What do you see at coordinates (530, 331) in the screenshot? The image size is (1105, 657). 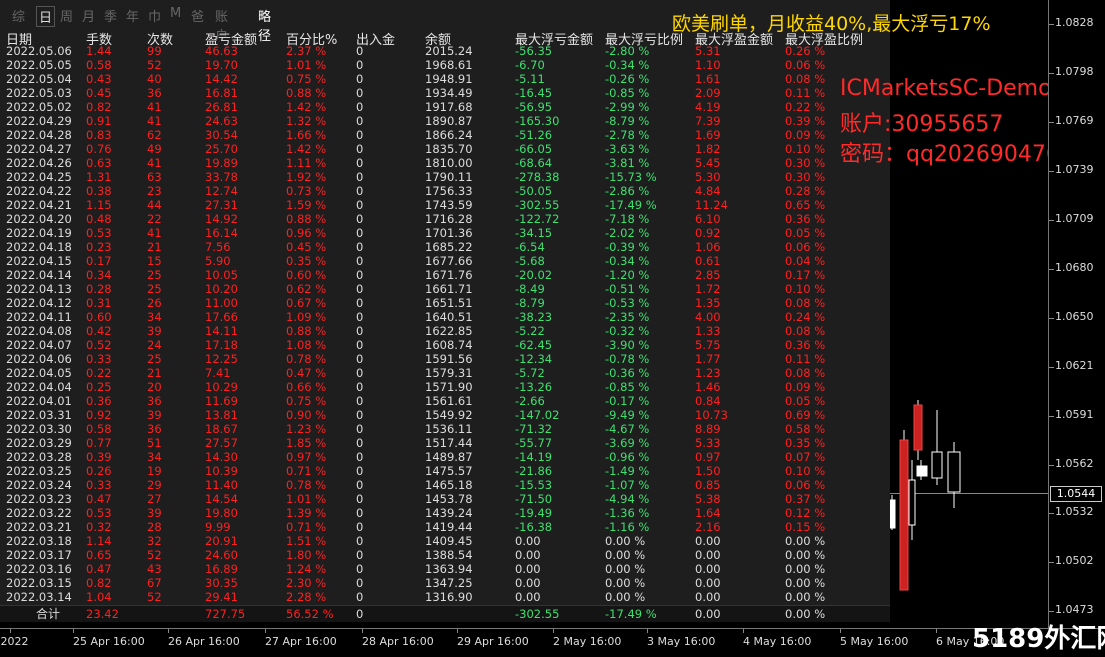 I see `table-cell: -5.22` at bounding box center [530, 331].